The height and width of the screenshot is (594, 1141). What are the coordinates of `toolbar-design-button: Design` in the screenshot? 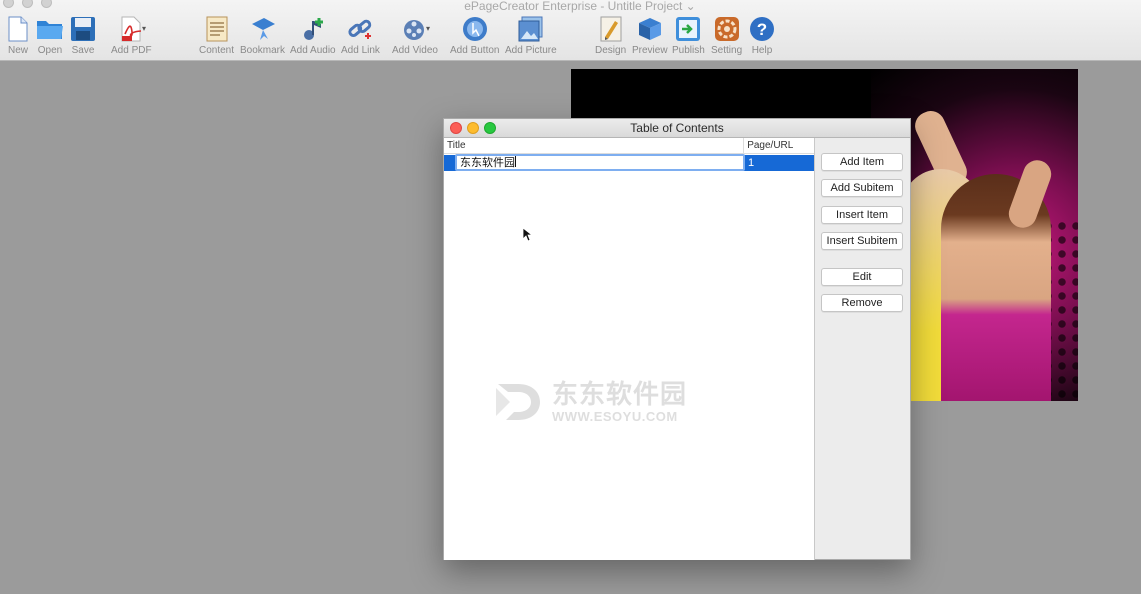 It's located at (610, 35).